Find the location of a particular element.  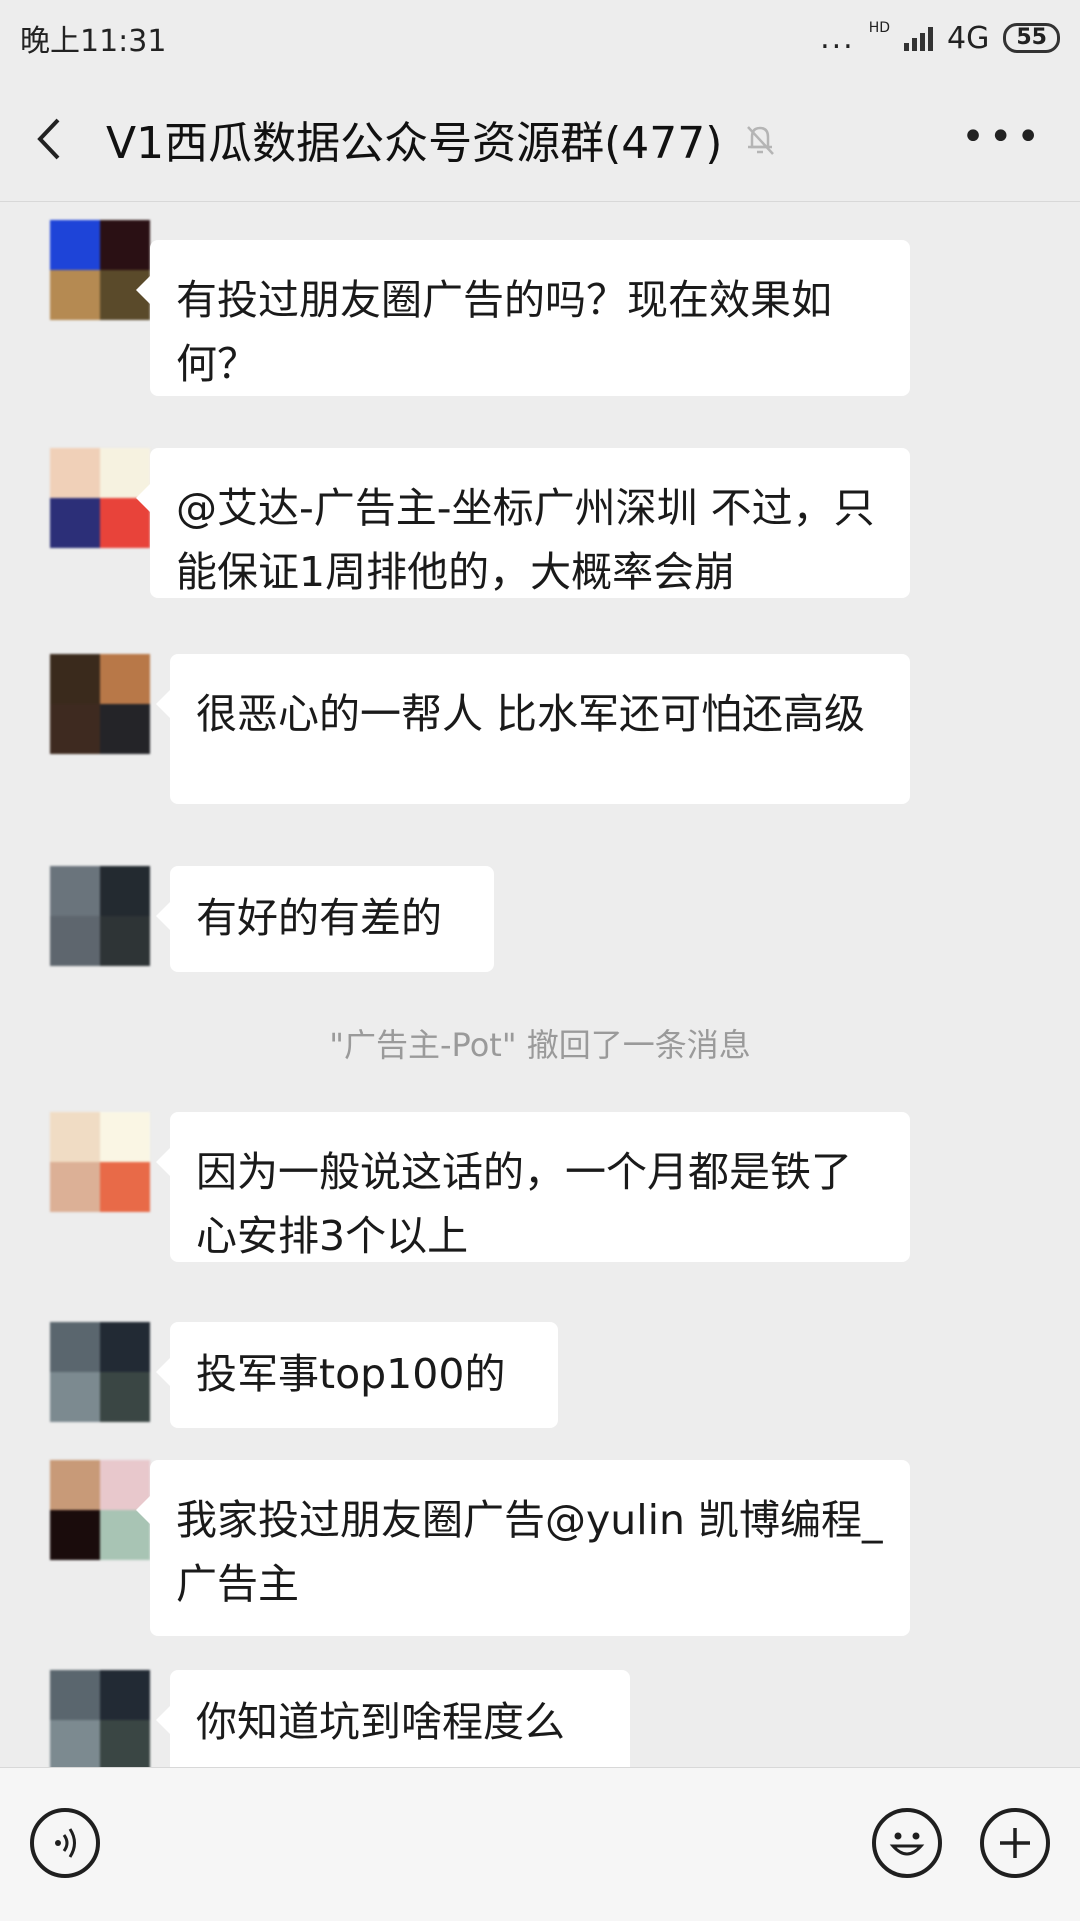

emoji-button is located at coordinates (907, 1843).